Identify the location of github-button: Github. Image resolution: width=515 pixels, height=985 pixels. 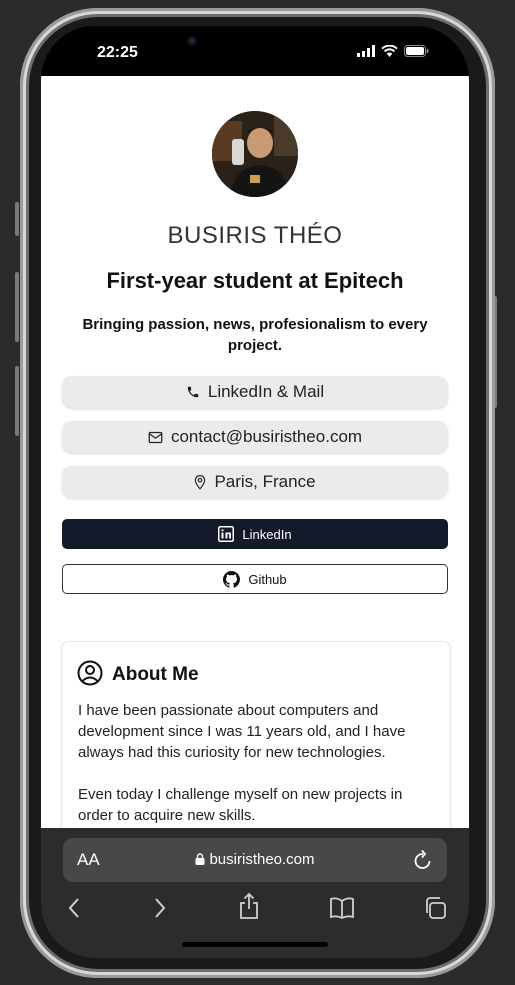
(255, 579).